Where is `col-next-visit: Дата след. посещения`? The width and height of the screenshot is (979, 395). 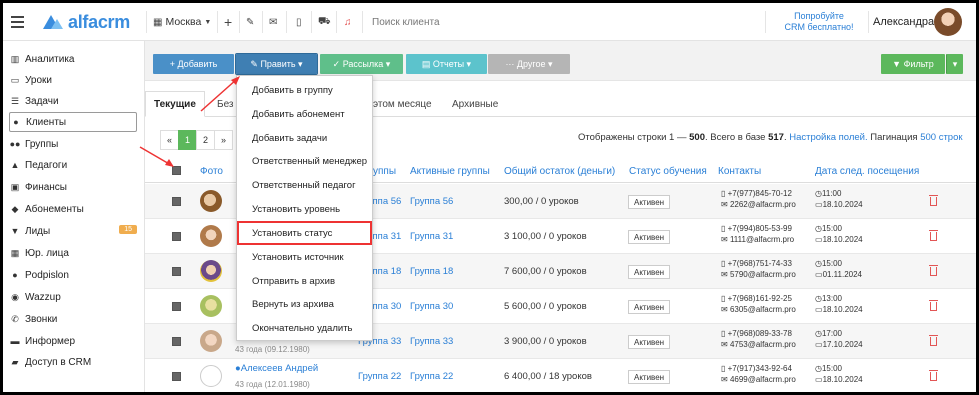
col-next-visit: Дата след. посещения is located at coordinates (867, 171).